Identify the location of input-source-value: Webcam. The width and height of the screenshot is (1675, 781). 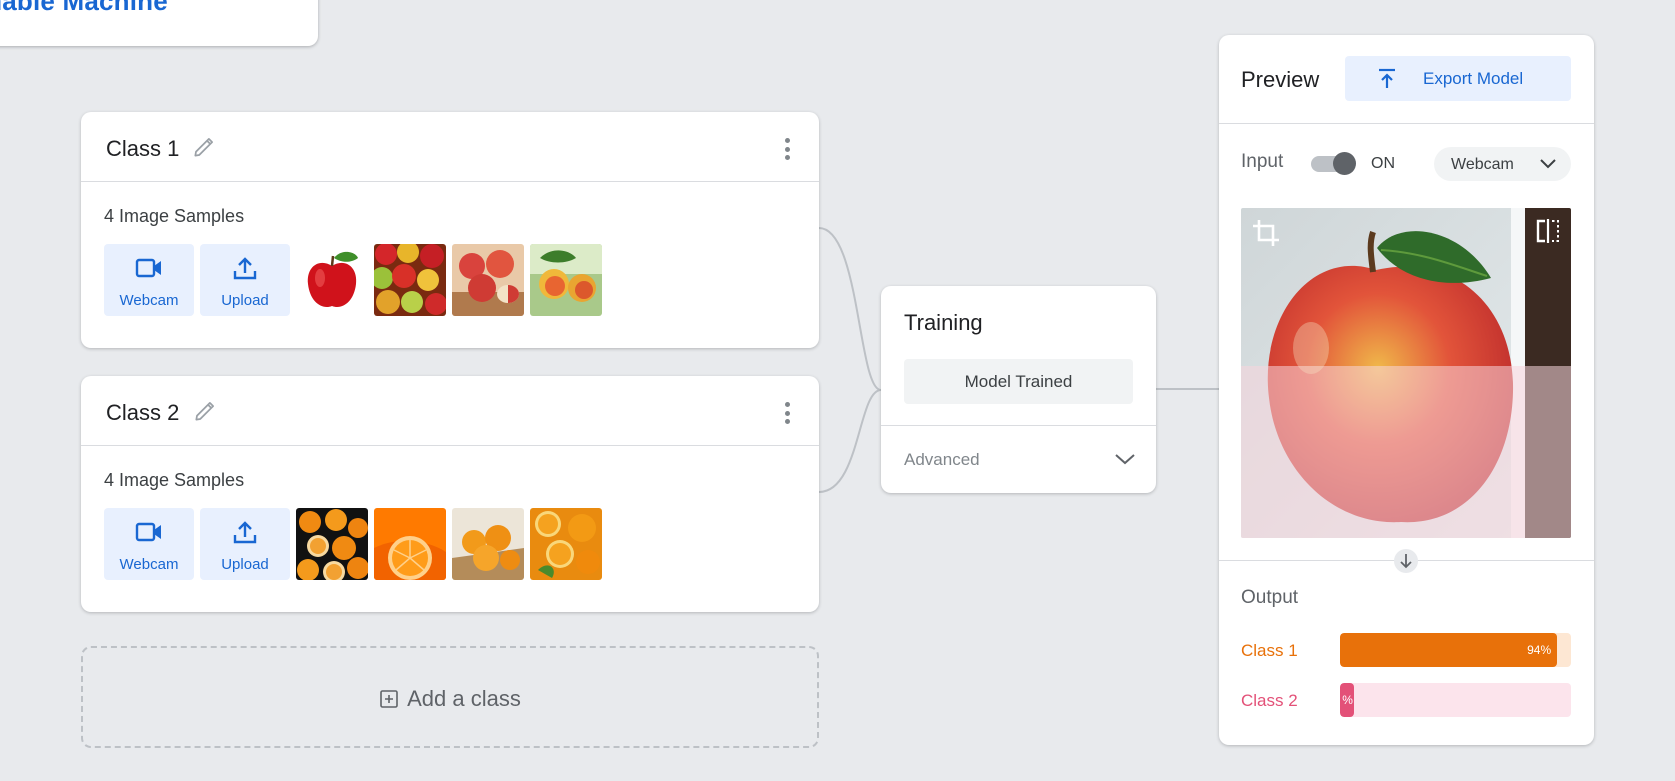
(1482, 164).